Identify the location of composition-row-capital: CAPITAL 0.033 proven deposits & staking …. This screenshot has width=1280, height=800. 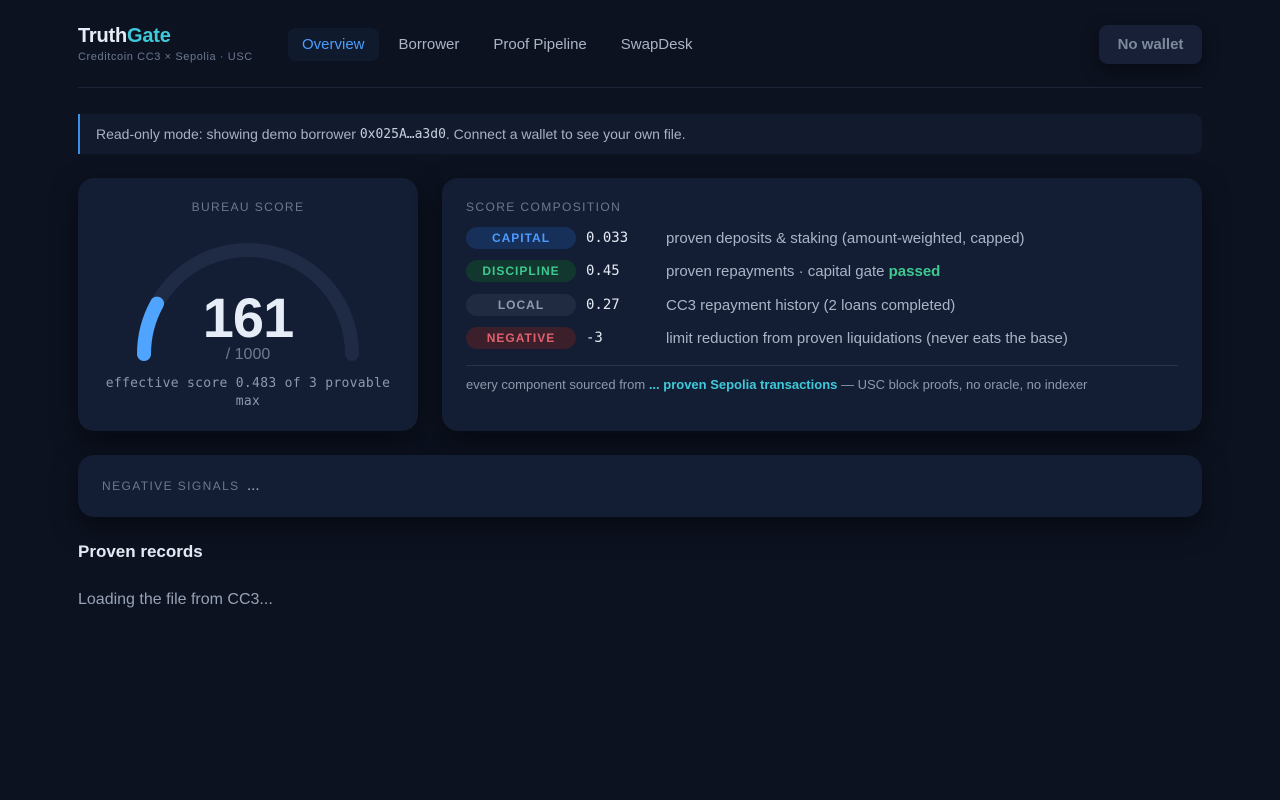
(745, 238).